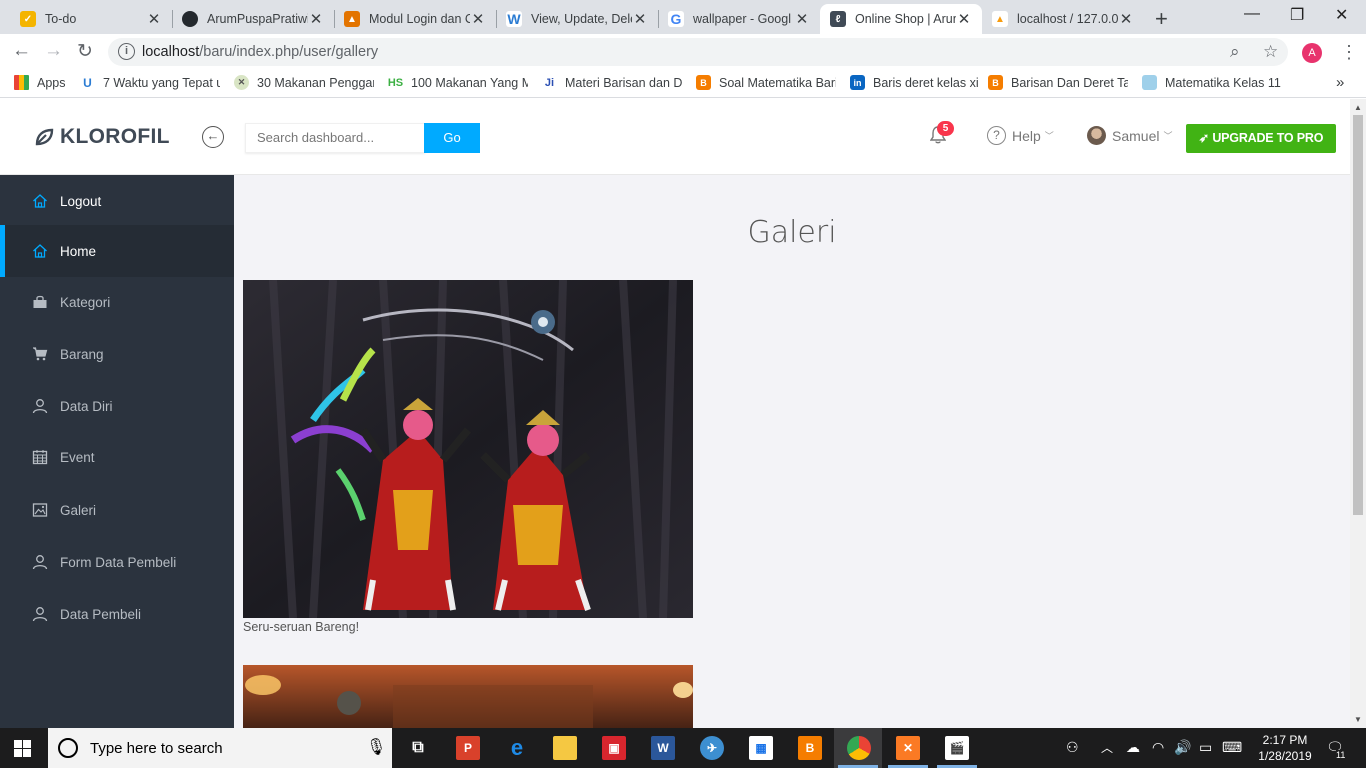  What do you see at coordinates (220, 748) in the screenshot?
I see `taskbar-search-input: Type here to search 🎙` at bounding box center [220, 748].